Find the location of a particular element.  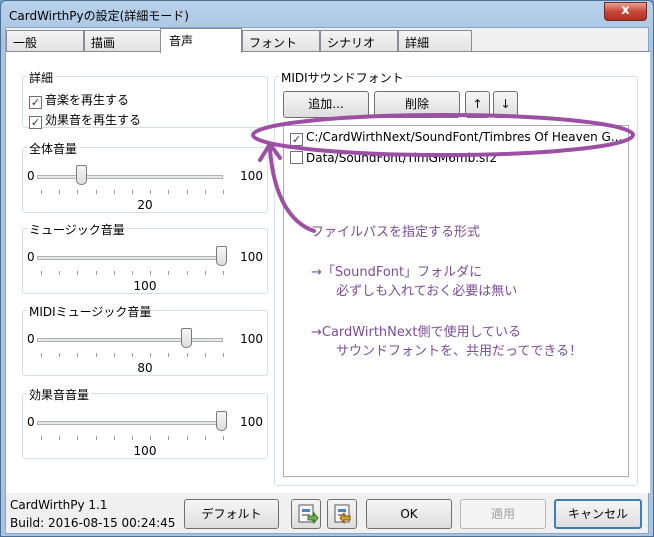

import-settings-icon is located at coordinates (308, 514).